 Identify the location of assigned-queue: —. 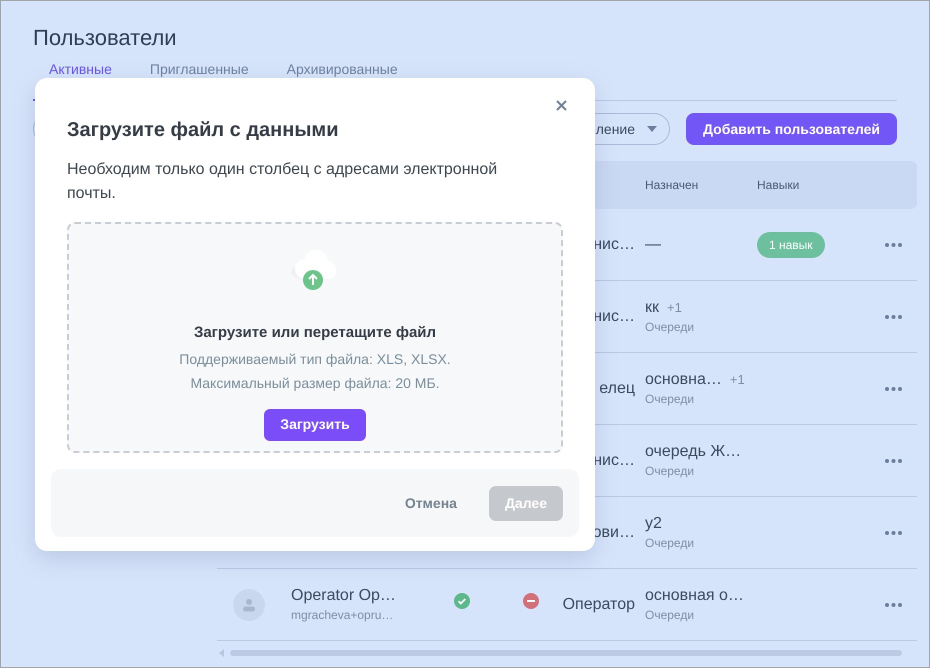
(653, 244).